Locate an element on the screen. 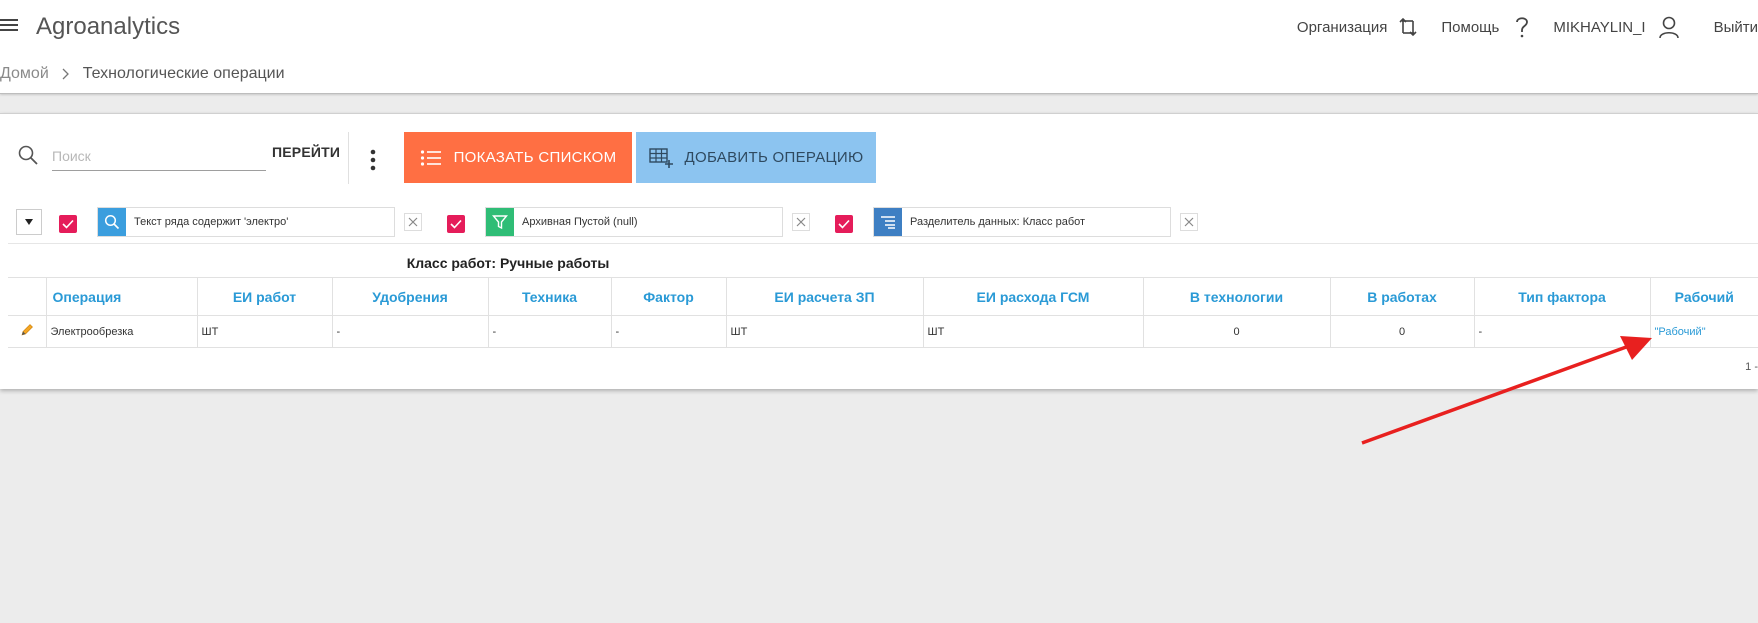  caret-down-icon is located at coordinates (29, 222).